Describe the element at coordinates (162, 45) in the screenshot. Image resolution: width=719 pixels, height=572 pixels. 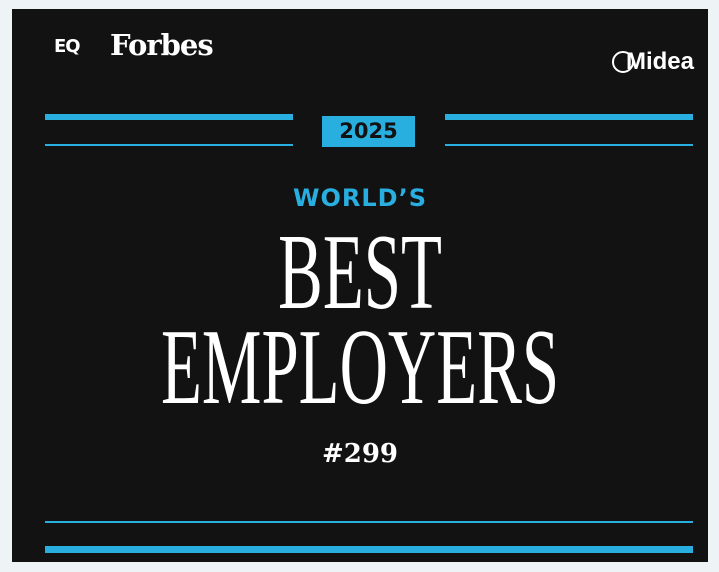
I see `forbes-logo: Forbes` at that location.